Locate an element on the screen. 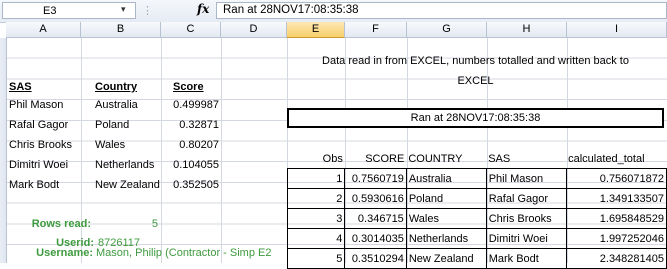  username-value: Mason, Philip (Contractor - Simp E2 is located at coordinates (190, 253).